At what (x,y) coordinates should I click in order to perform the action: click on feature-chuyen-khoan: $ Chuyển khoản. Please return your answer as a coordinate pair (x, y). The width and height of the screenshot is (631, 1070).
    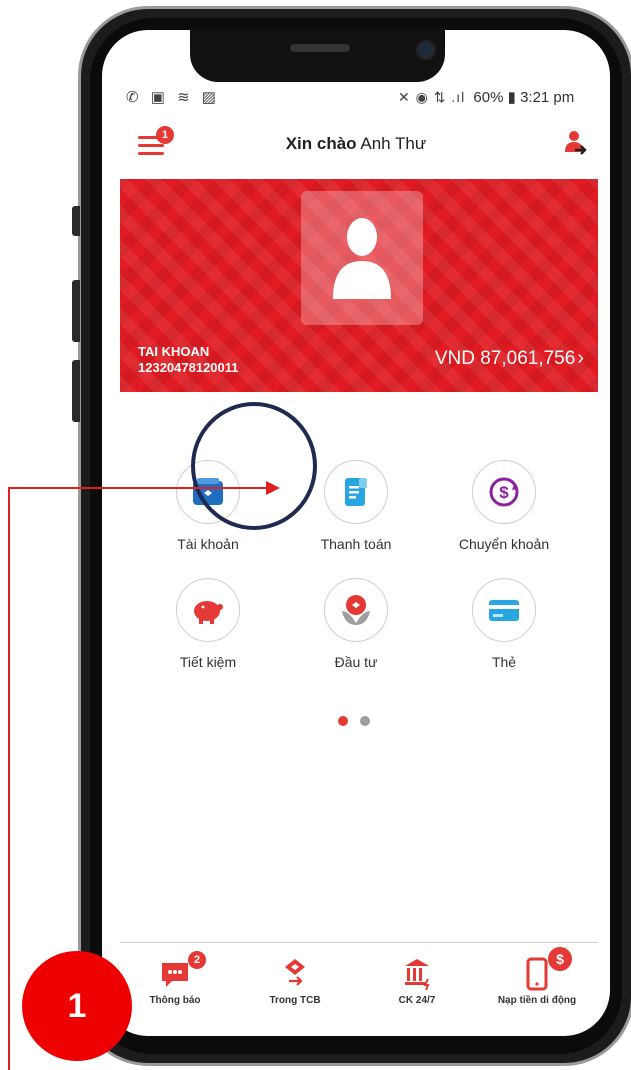
    Looking at the image, I should click on (504, 506).